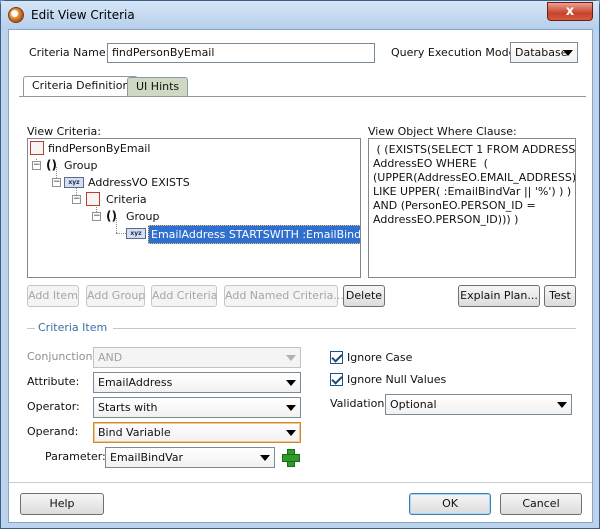 The image size is (600, 529). I want to click on operator-value: Starts with, so click(128, 407).